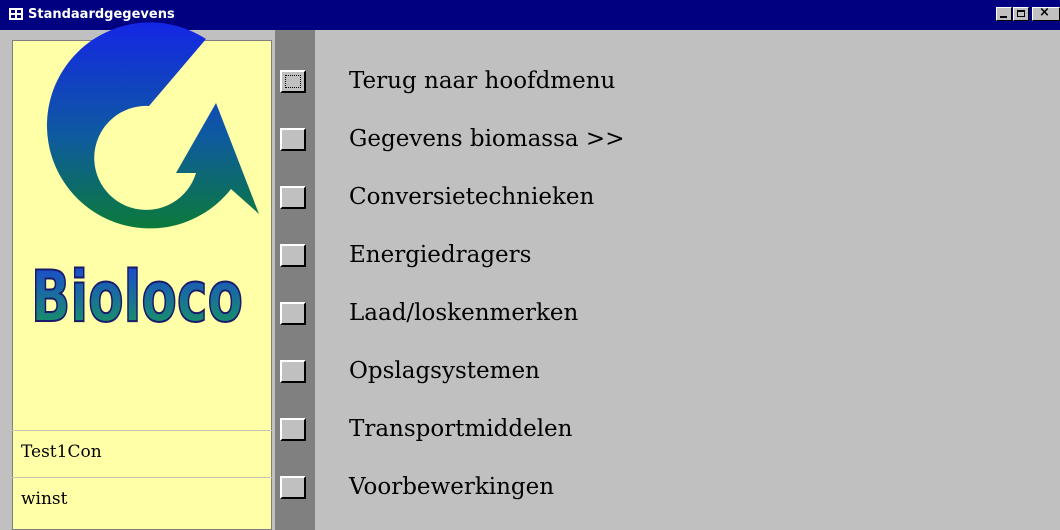 Image resolution: width=1060 pixels, height=530 pixels. Describe the element at coordinates (1004, 14) in the screenshot. I see `minimize-button` at that location.